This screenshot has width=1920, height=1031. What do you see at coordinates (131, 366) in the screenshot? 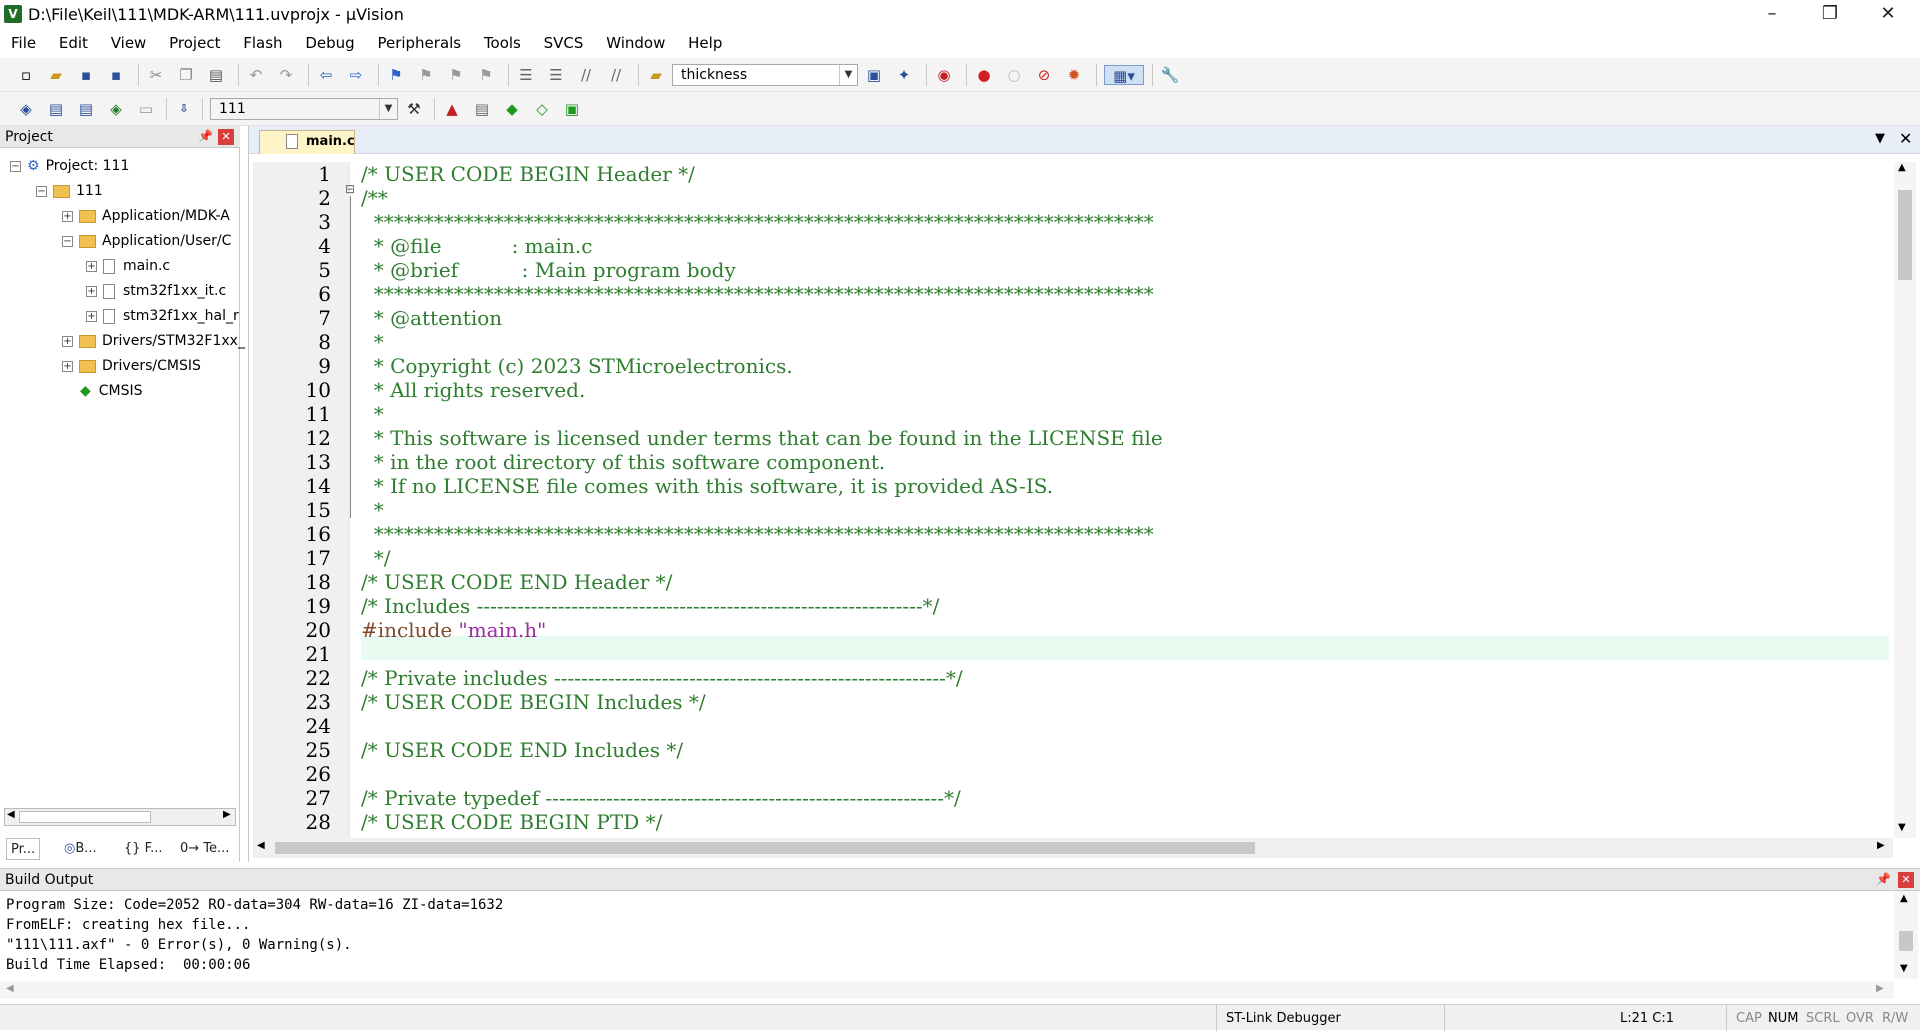
I see `tree-item-group: + Drivers/CMSIS` at bounding box center [131, 366].